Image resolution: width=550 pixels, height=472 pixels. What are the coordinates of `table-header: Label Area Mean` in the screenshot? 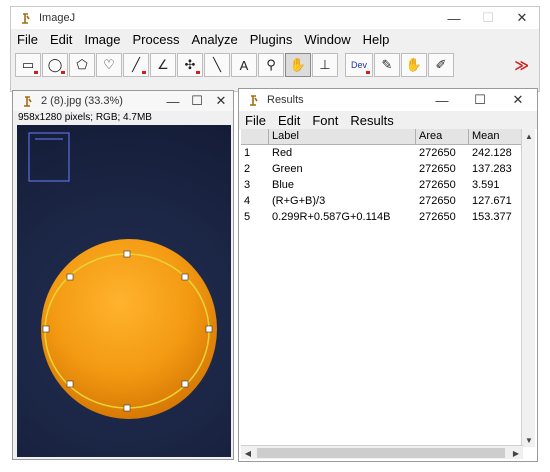 It's located at (382, 137).